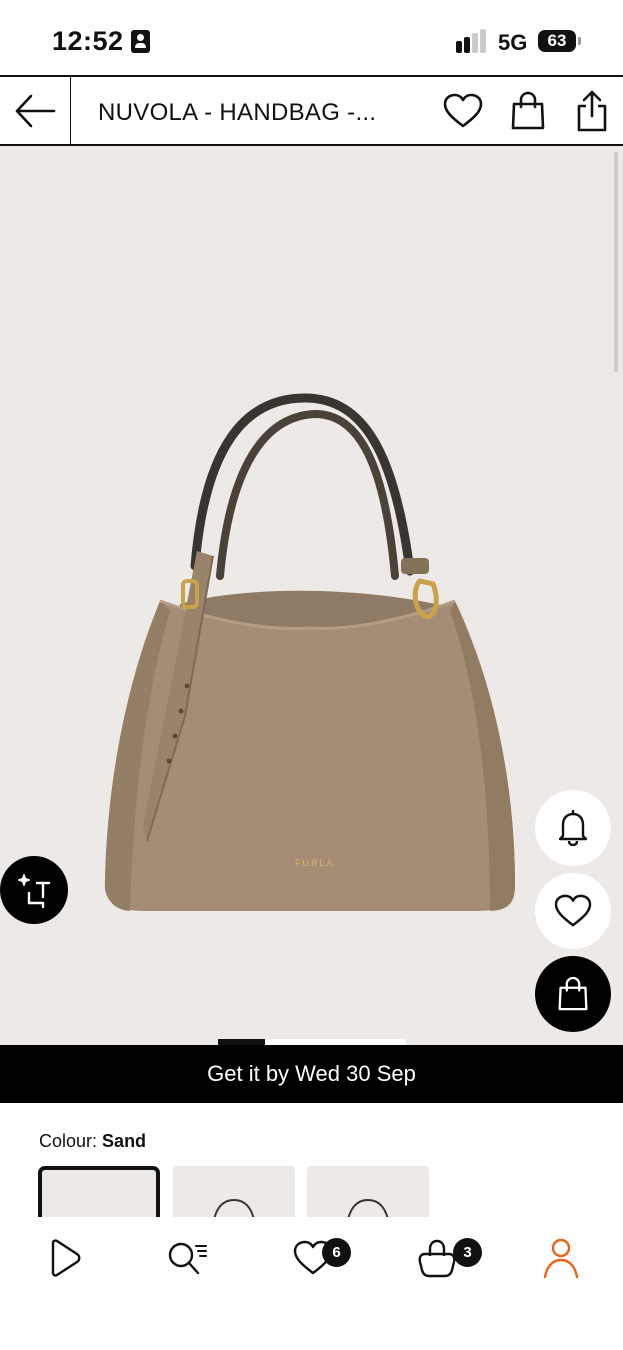 The image size is (623, 1350). Describe the element at coordinates (557, 41) in the screenshot. I see `battery-level: 63` at that location.